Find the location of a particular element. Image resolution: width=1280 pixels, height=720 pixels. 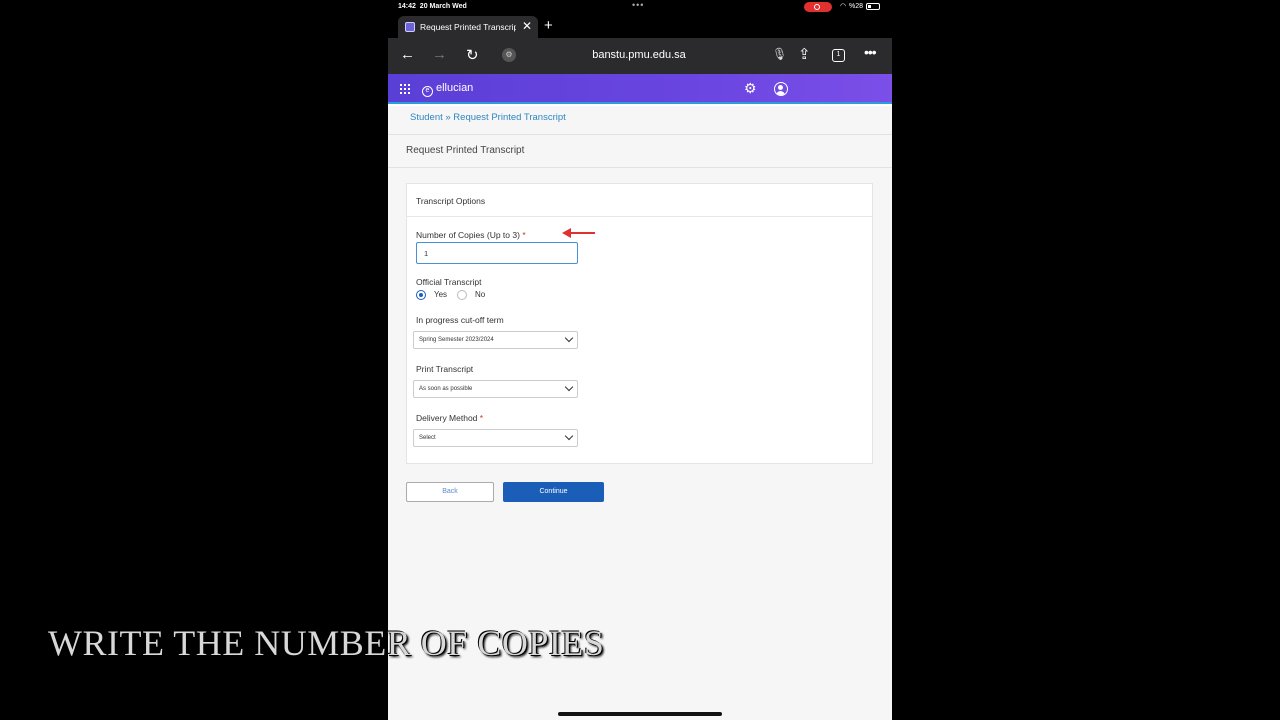

official-transcript-label: Official Transcript is located at coordinates (449, 282).